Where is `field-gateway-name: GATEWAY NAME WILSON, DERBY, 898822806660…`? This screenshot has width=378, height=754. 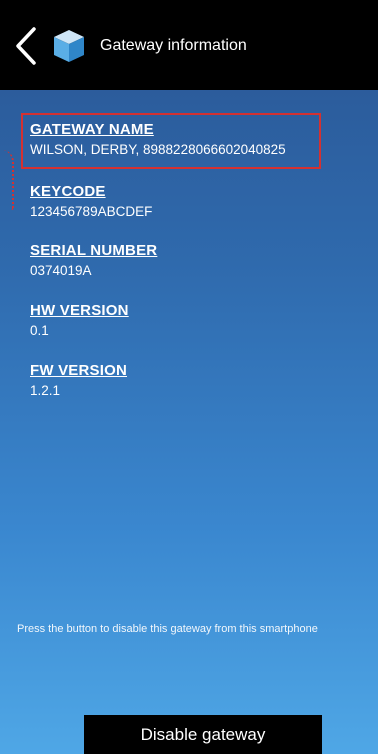
field-gateway-name: GATEWAY NAME WILSON, DERBY, 898822806660… is located at coordinates (158, 139).